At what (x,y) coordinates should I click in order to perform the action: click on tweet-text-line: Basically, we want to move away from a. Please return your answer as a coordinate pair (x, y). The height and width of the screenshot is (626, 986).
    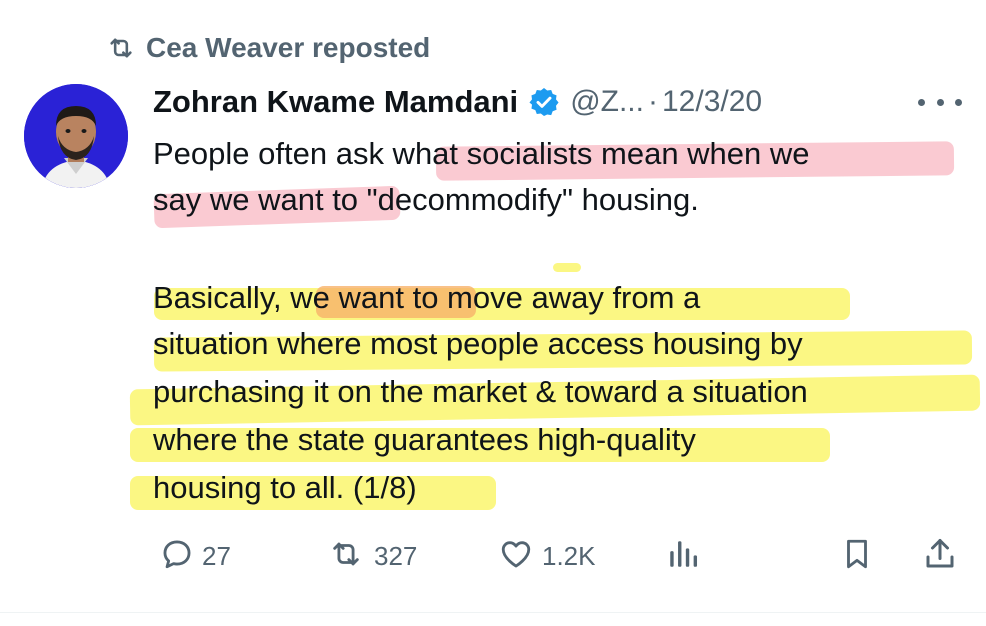
    Looking at the image, I should click on (427, 297).